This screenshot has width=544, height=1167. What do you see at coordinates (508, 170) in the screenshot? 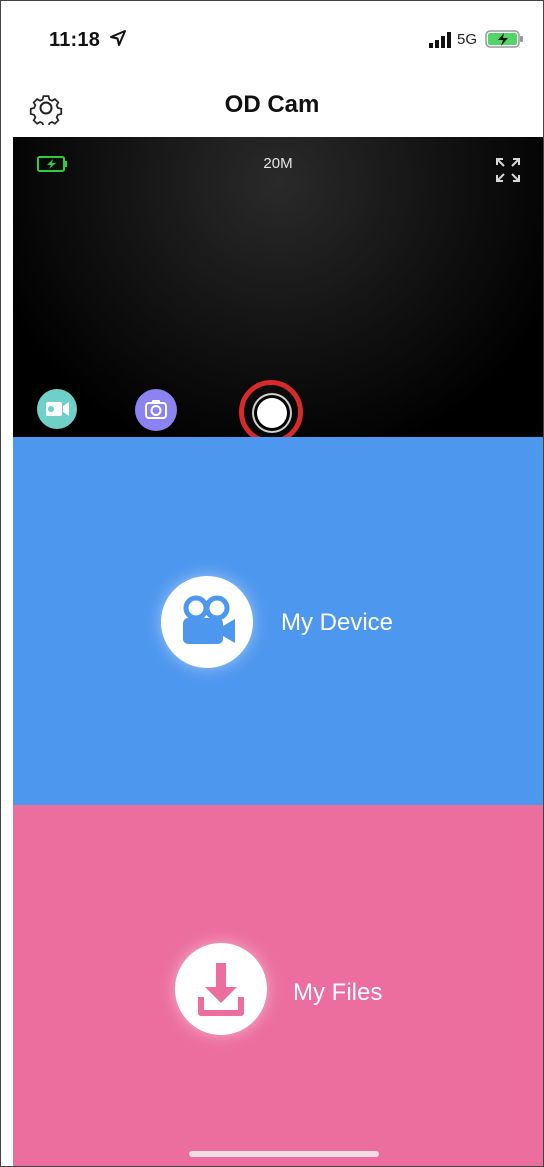
I see `fullscreen-icon` at bounding box center [508, 170].